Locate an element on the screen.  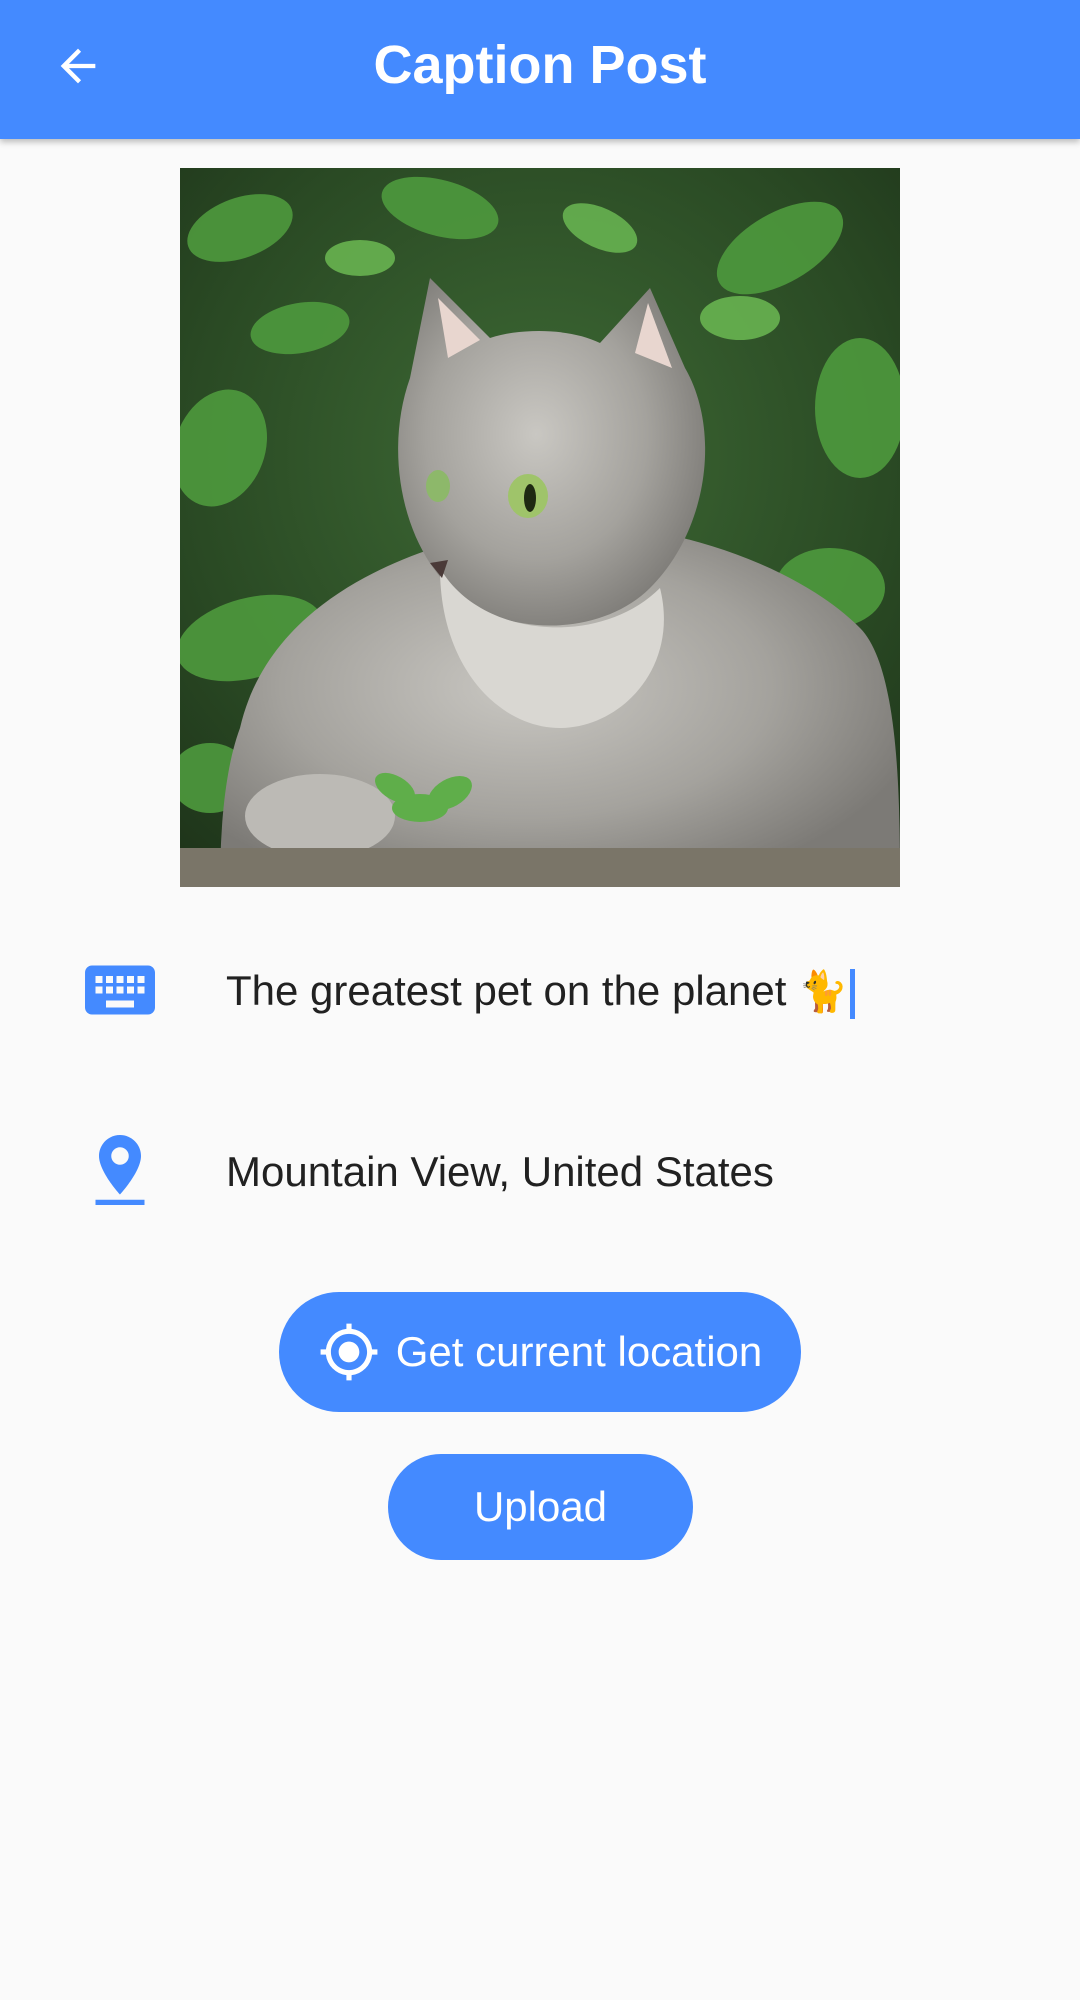
location-row-icon is located at coordinates (120, 1170).